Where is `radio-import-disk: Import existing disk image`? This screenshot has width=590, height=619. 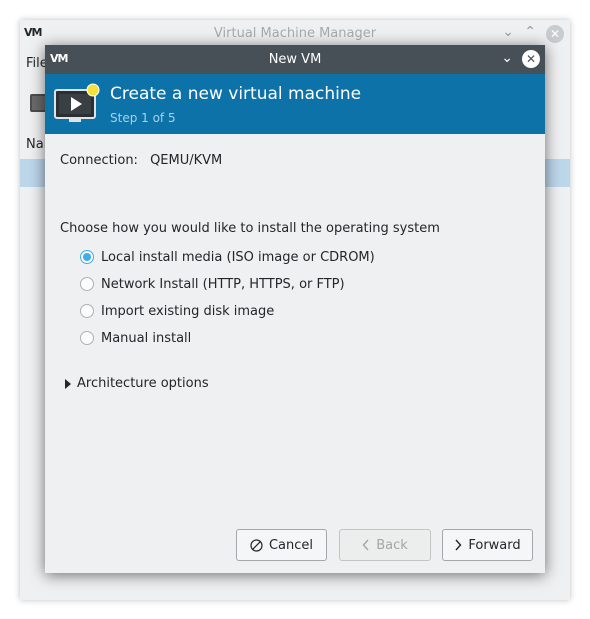 radio-import-disk: Import existing disk image is located at coordinates (177, 311).